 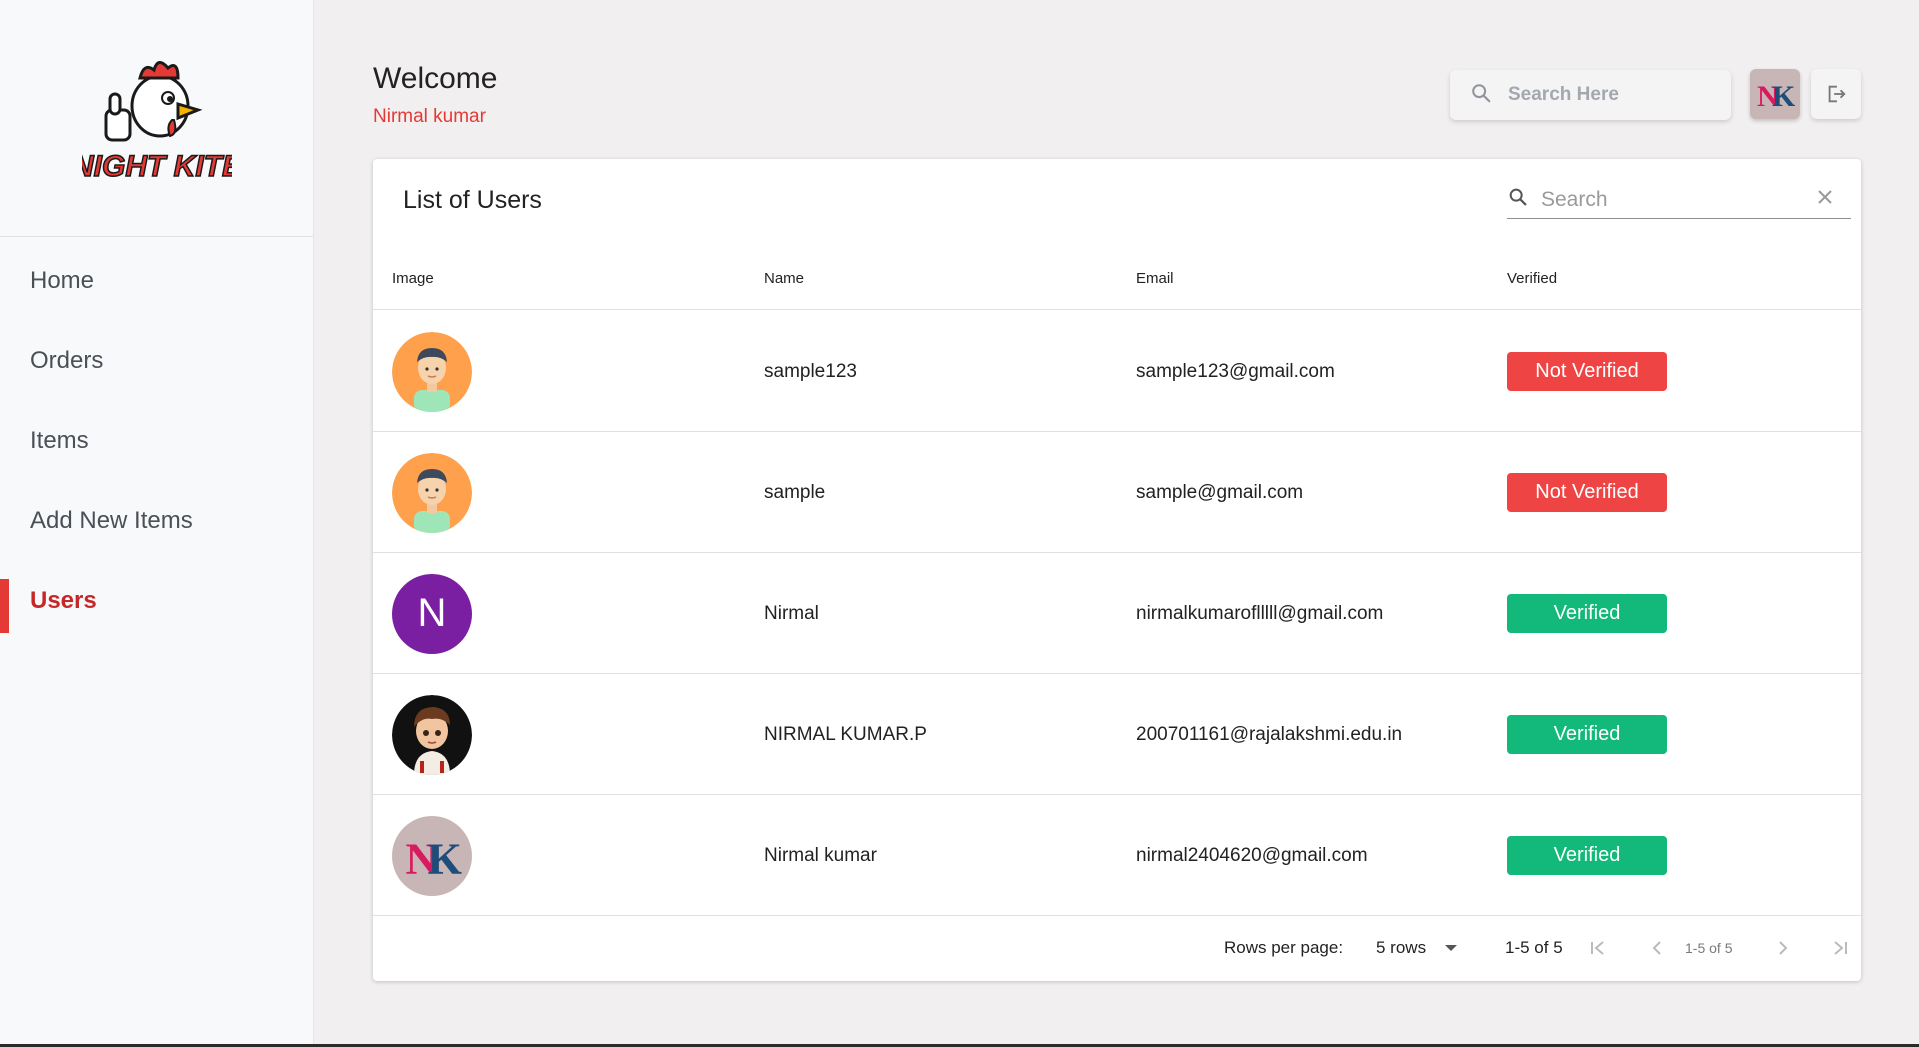 I want to click on column-header-email: Email, so click(x=1155, y=278).